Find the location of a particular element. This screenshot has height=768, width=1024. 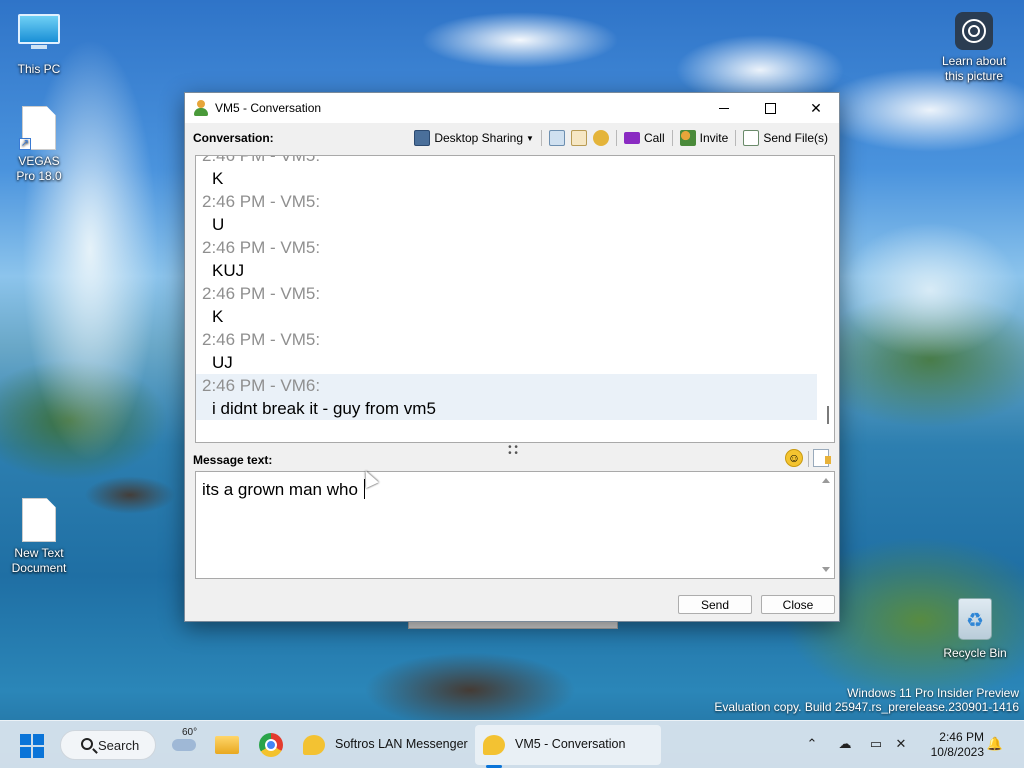

window-title: VM5 - Conversation is located at coordinates (268, 108).